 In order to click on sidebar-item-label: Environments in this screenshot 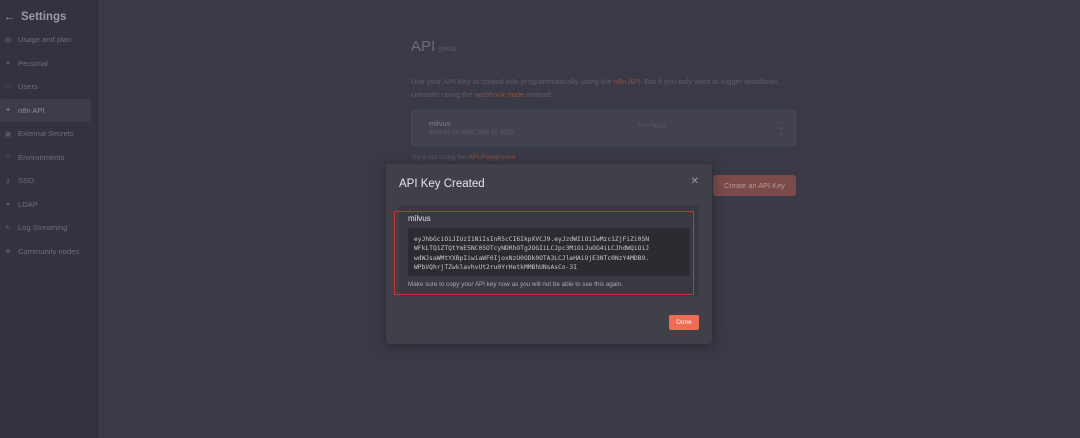, I will do `click(41, 157)`.